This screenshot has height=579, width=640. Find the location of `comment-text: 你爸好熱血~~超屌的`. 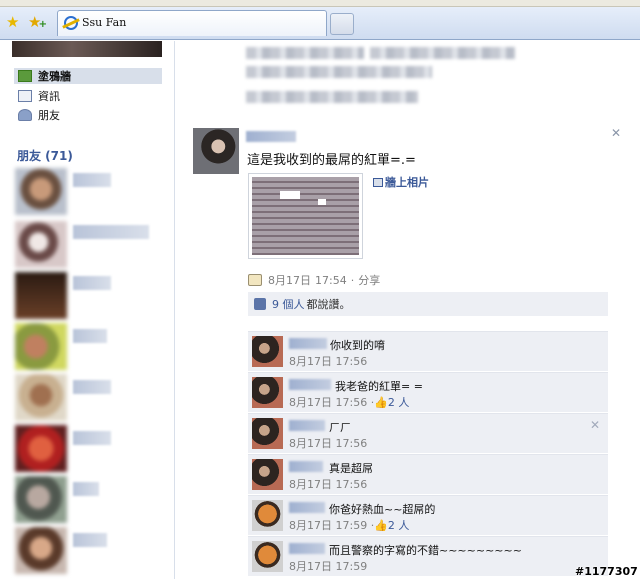

comment-text: 你爸好熱血~~超屌的 is located at coordinates (382, 509).